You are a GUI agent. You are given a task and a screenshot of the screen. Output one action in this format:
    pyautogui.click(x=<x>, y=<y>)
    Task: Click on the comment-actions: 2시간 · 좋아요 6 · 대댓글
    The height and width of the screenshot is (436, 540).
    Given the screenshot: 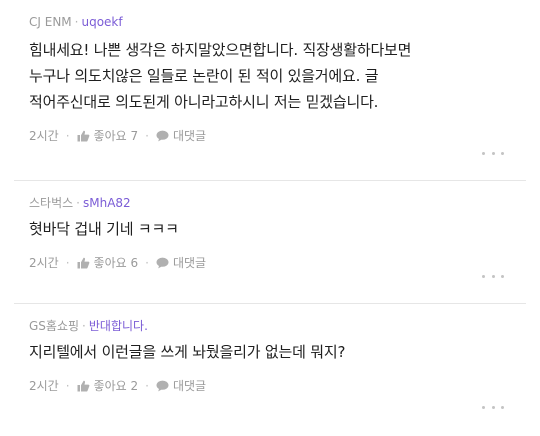 What is the action you would take?
    pyautogui.click(x=264, y=263)
    